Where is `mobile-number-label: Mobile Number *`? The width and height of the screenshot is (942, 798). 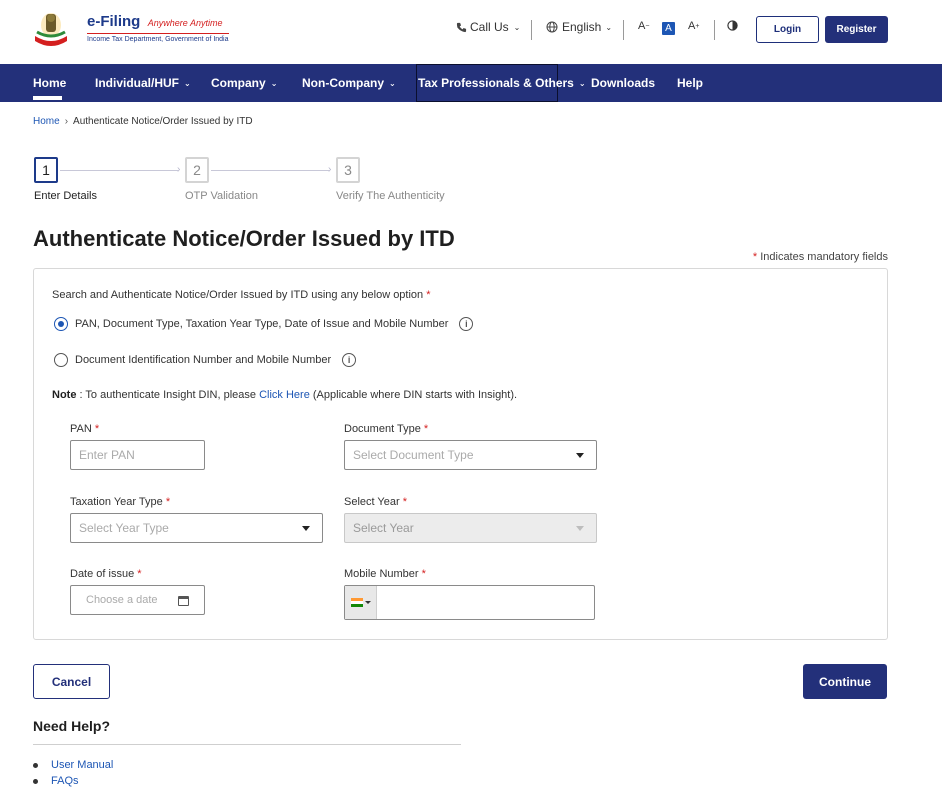
mobile-number-label: Mobile Number * is located at coordinates (385, 574).